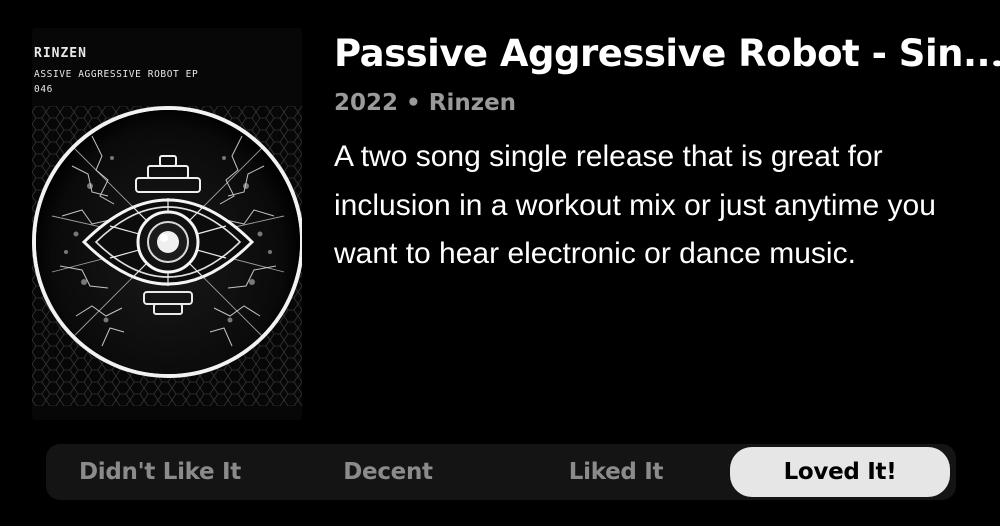 Image resolution: width=1000 pixels, height=526 pixels. I want to click on artwork-catalog-text: 046, so click(43, 89).